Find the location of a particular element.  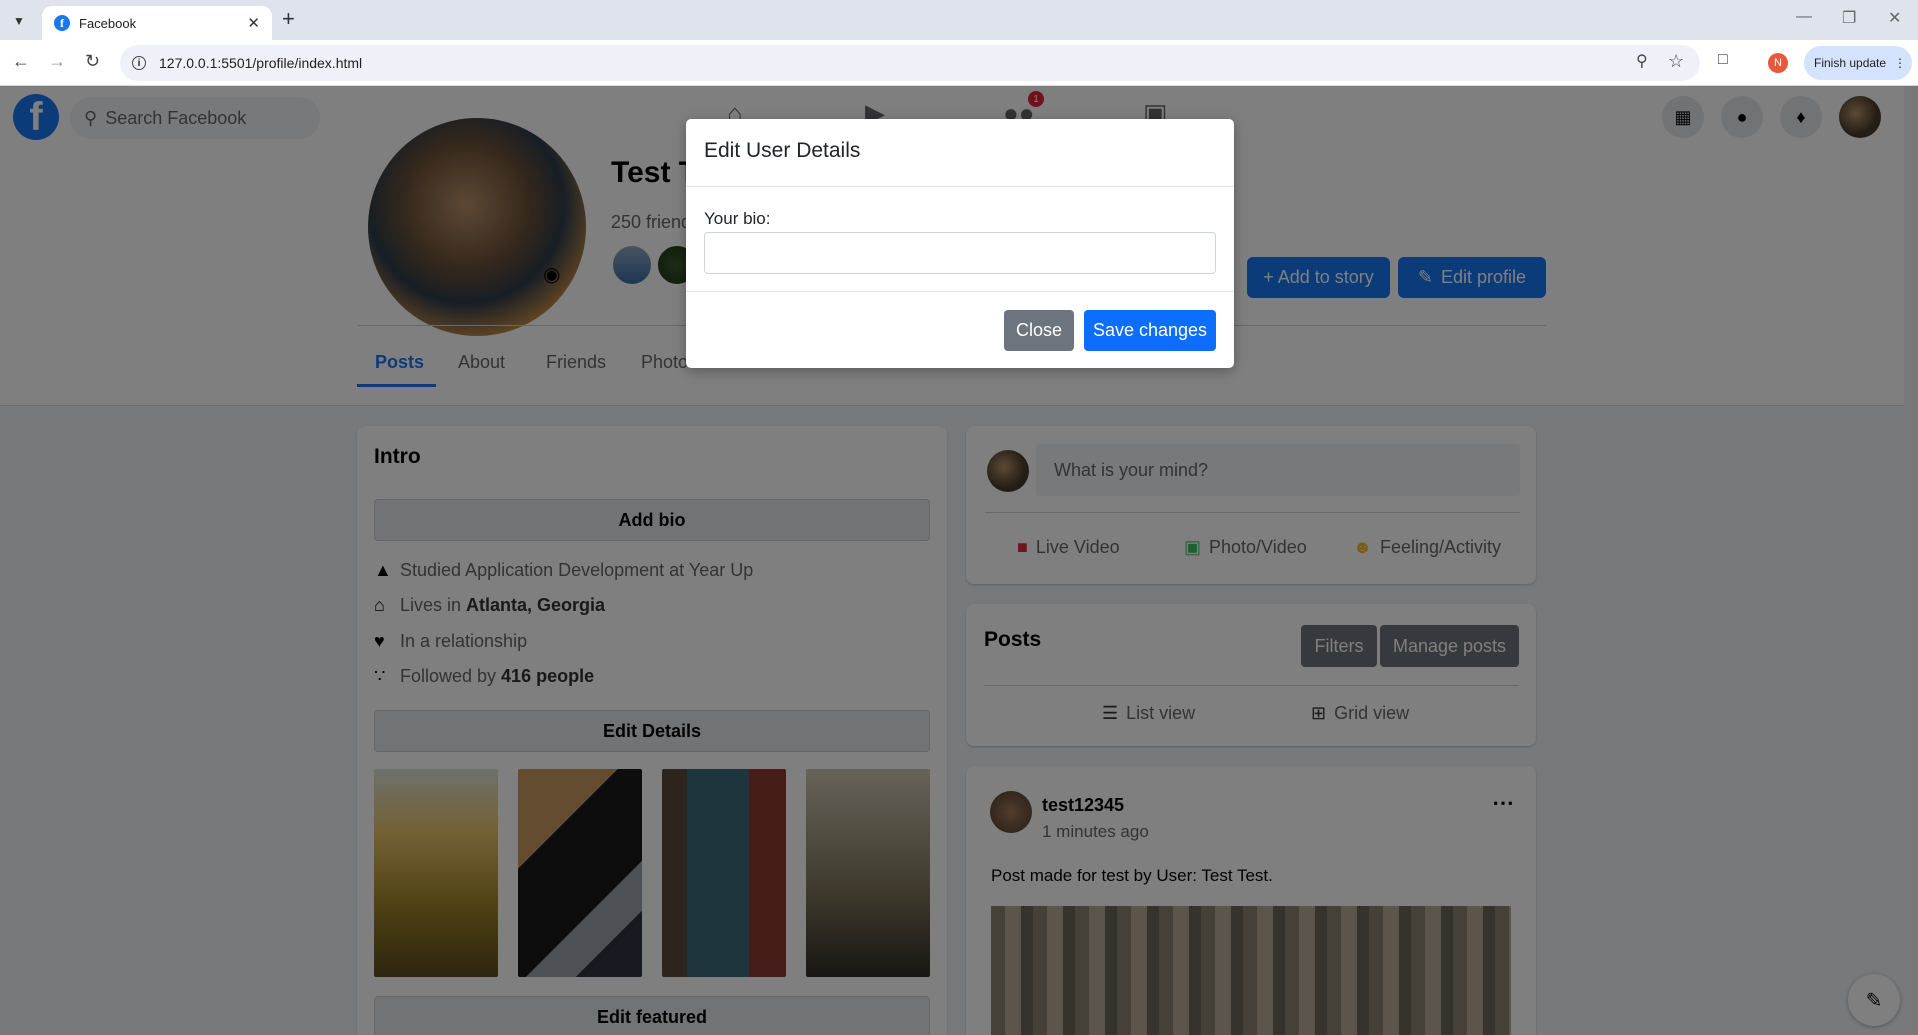

restore-icon: ❐ is located at coordinates (1849, 18).